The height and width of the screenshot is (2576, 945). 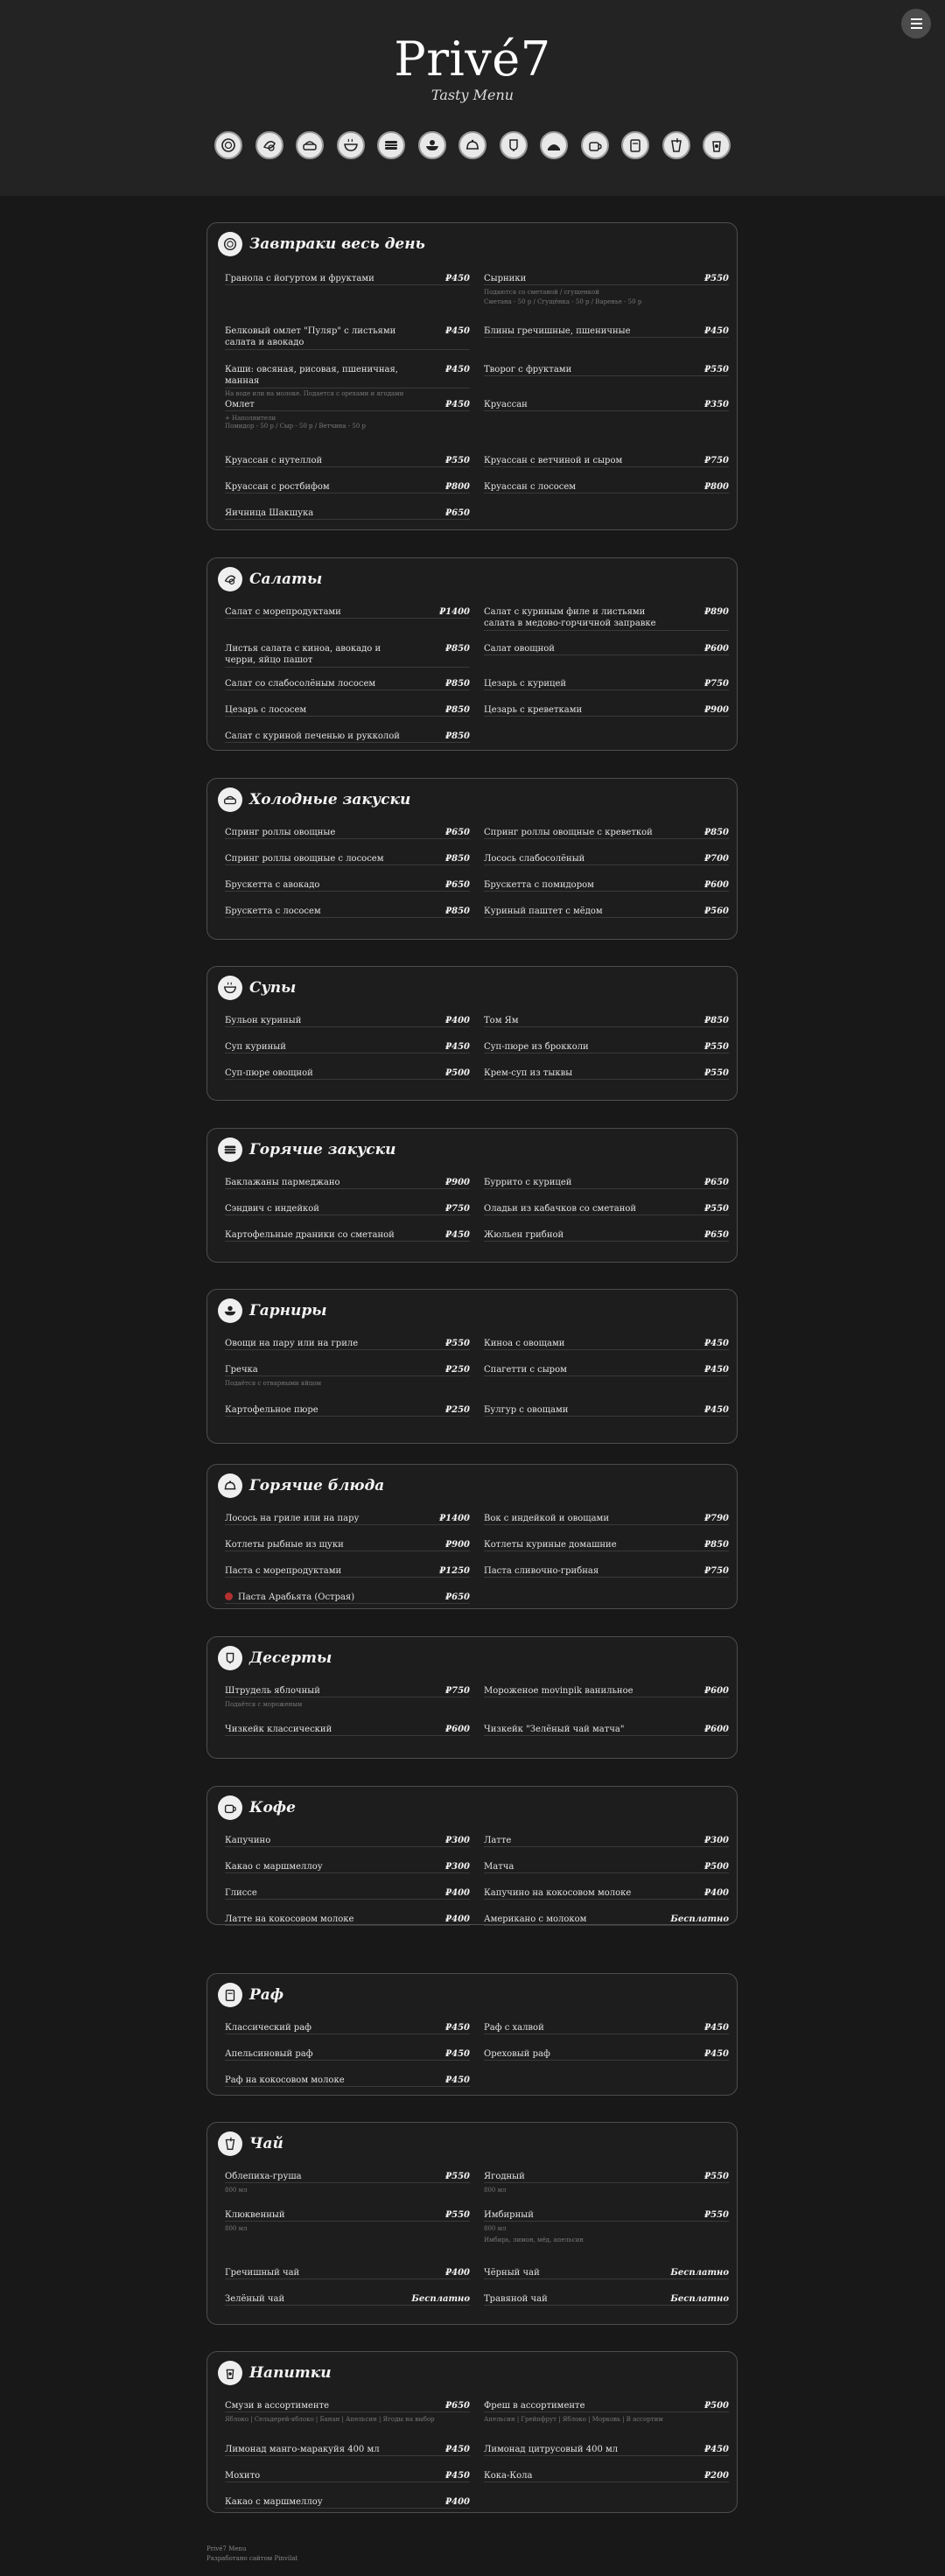 I want to click on menu-item: Том Ям ₽850, so click(x=606, y=1021).